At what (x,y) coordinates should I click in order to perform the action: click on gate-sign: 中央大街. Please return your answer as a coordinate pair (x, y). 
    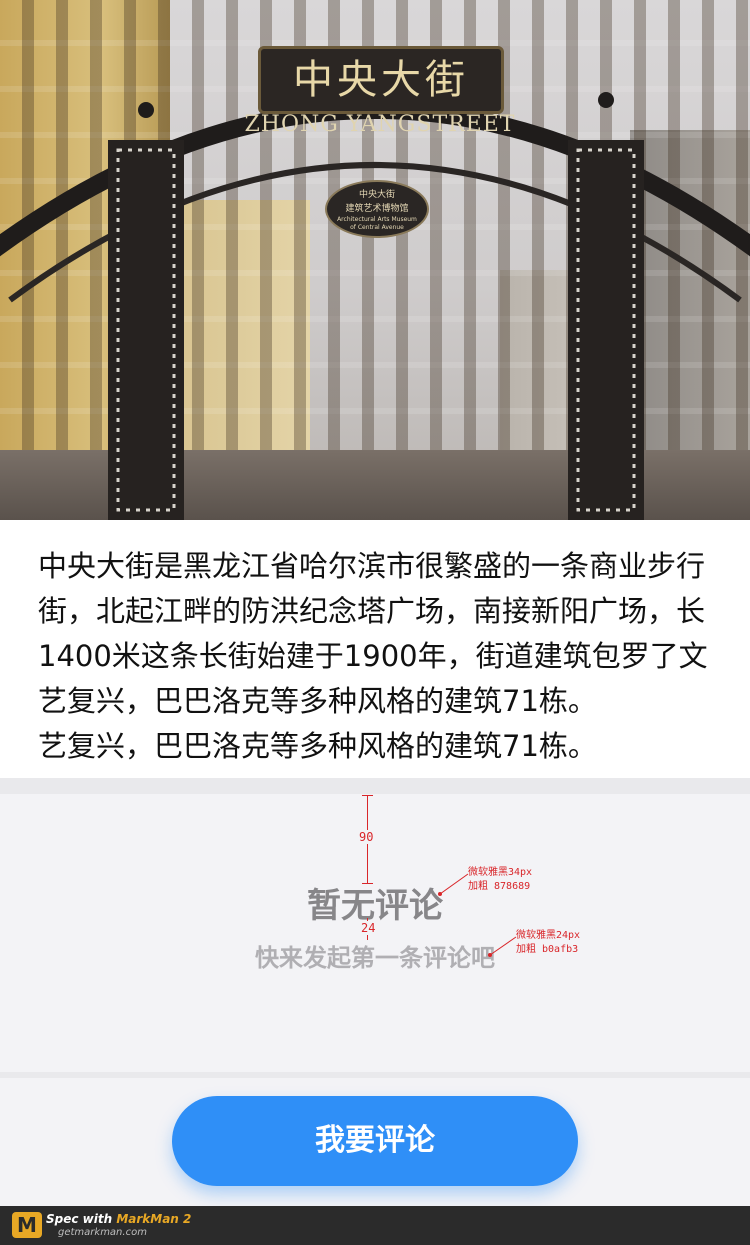
    Looking at the image, I should click on (381, 80).